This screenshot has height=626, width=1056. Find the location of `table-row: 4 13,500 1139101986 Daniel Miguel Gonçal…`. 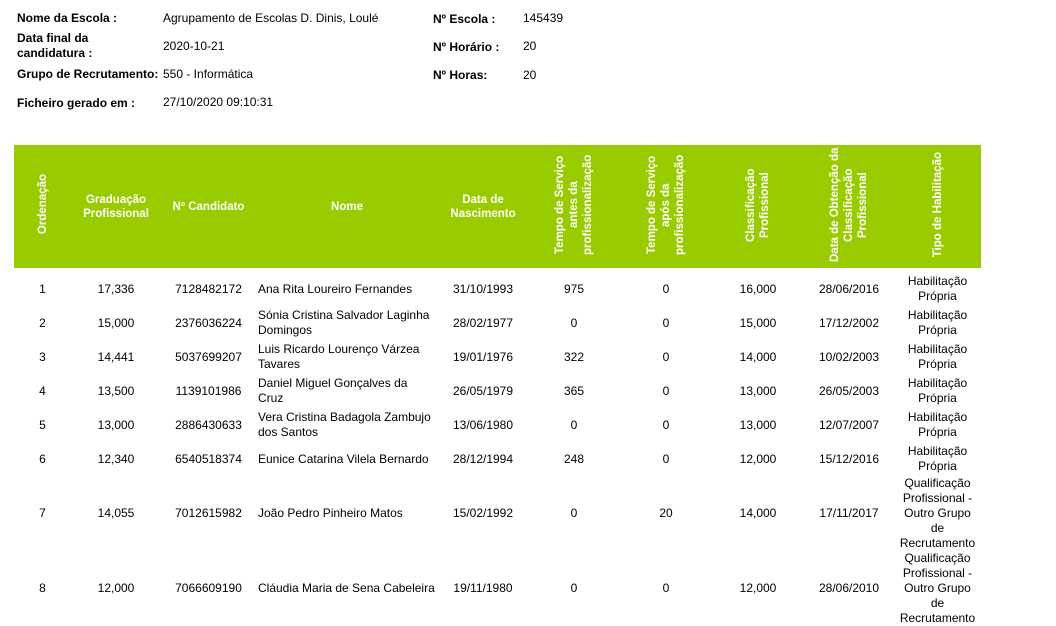

table-row: 4 13,500 1139101986 Daniel Miguel Gonçal… is located at coordinates (497, 391).